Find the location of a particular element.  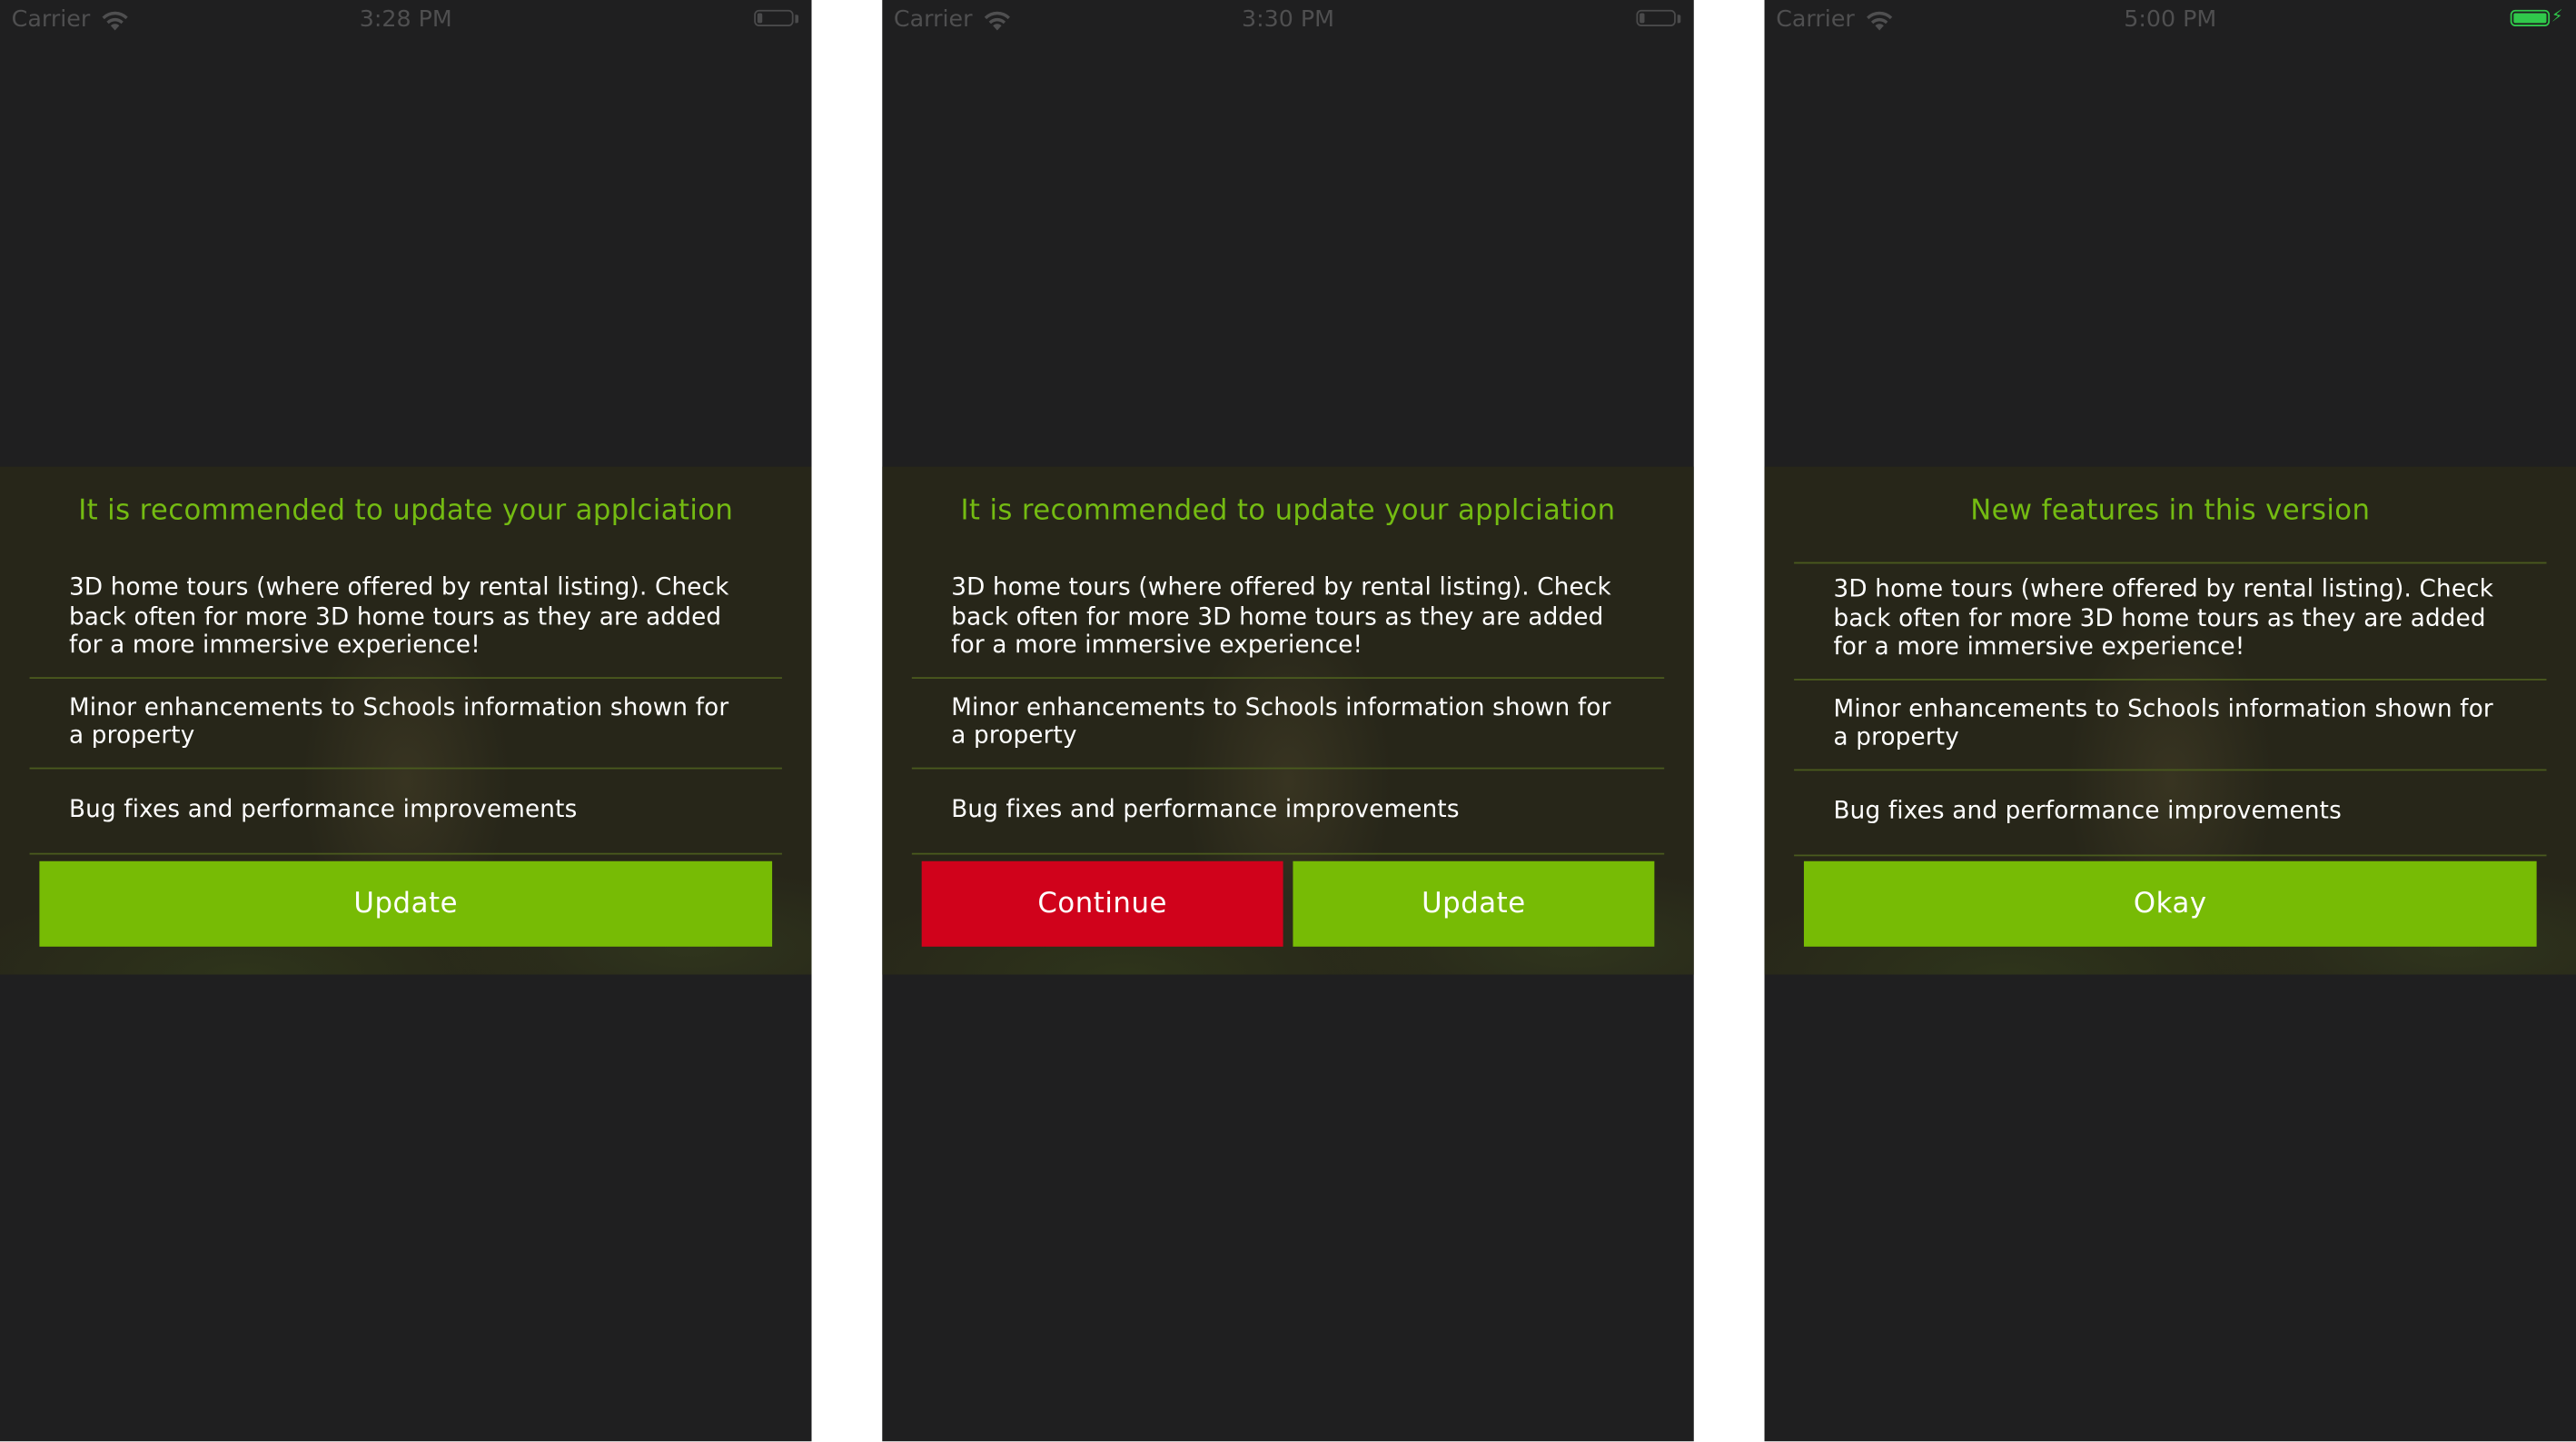

dialog-buttons: Okay is located at coordinates (2170, 903).